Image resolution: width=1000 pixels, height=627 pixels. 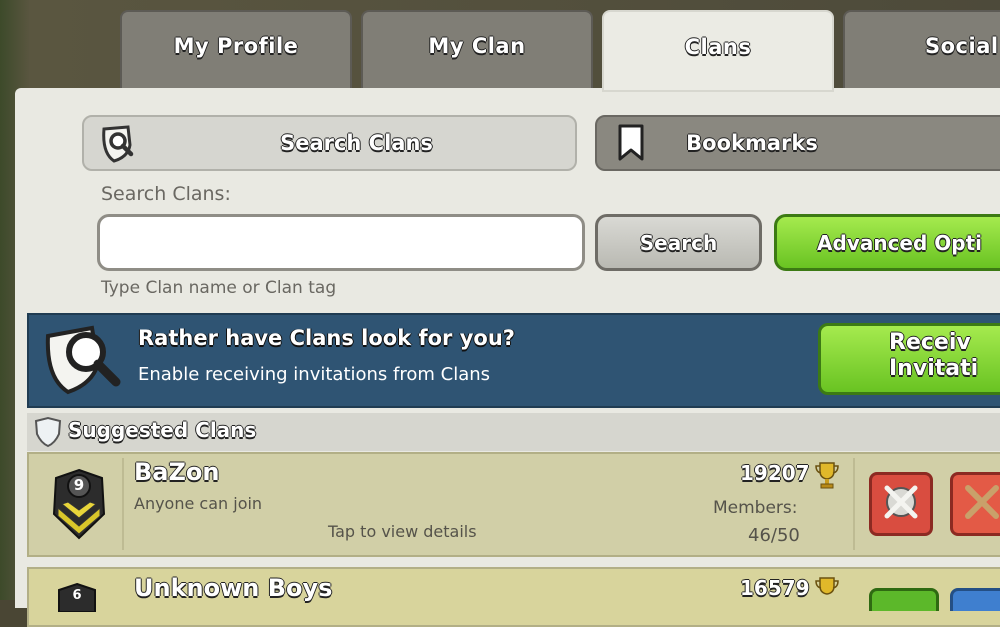 What do you see at coordinates (236, 46) in the screenshot?
I see `tab-label: My Profile` at bounding box center [236, 46].